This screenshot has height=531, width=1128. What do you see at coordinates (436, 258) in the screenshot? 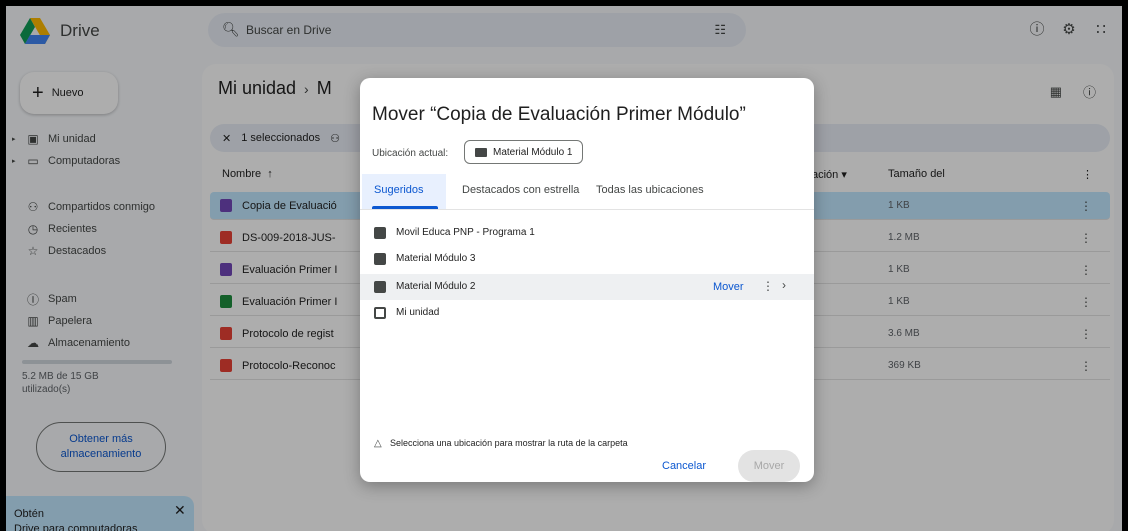
I see `location-name: Material Módulo 3` at bounding box center [436, 258].